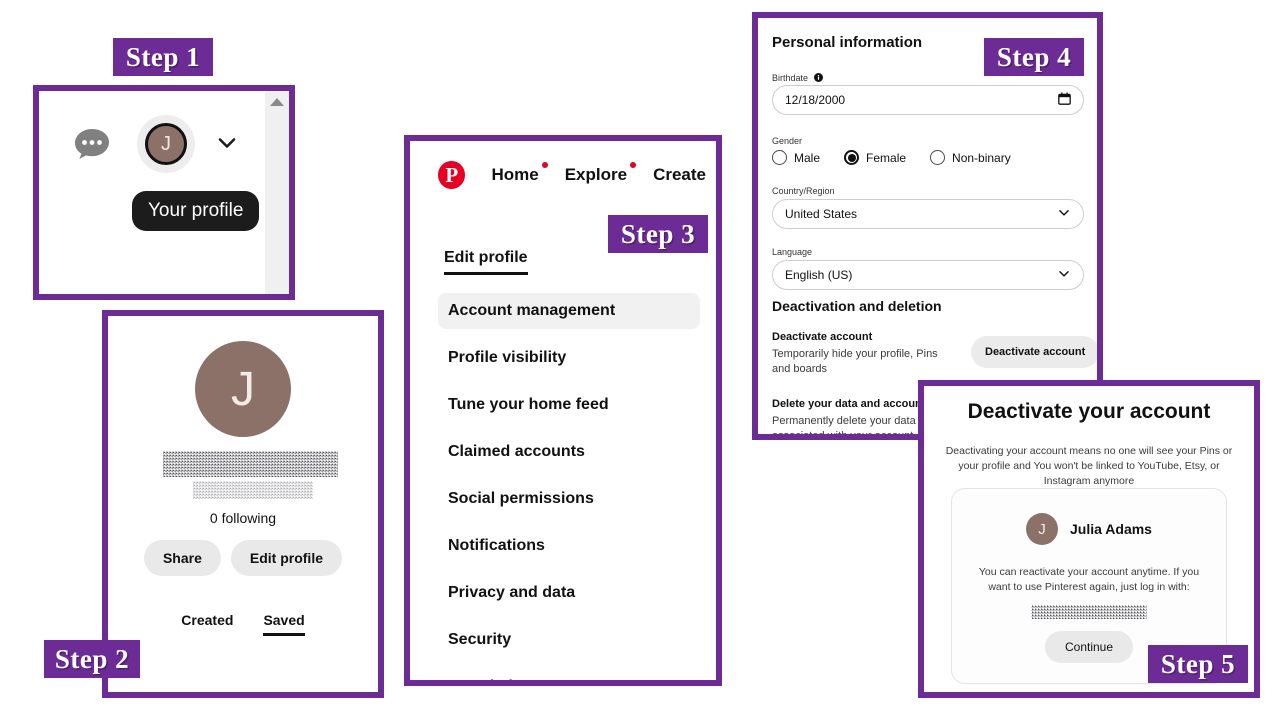 The width and height of the screenshot is (1280, 720). I want to click on profile-tabs: Created Saved, so click(243, 624).